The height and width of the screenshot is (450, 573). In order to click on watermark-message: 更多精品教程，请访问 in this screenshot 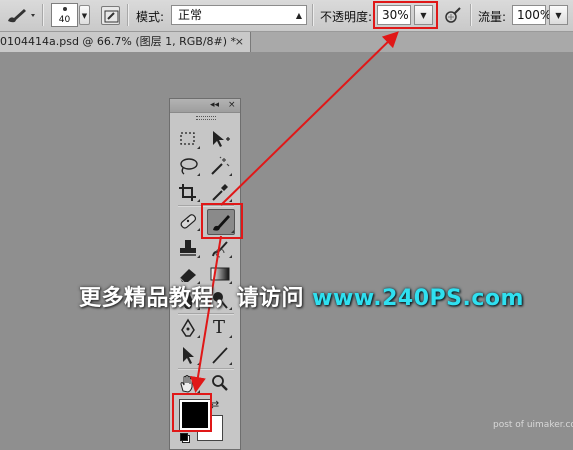, I will do `click(196, 298)`.